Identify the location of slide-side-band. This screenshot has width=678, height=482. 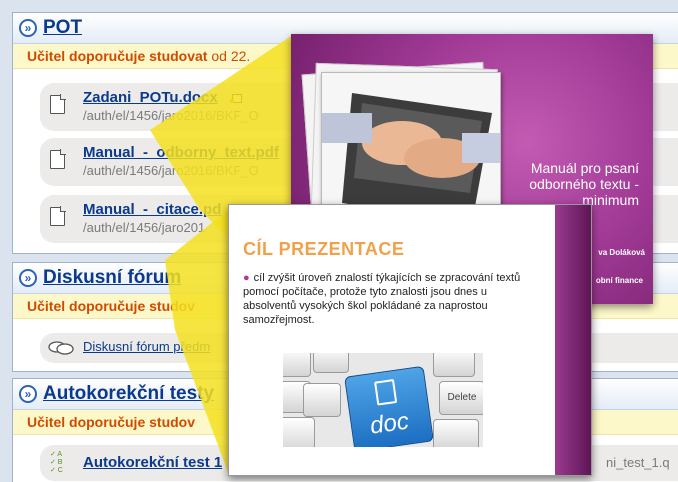
(573, 340).